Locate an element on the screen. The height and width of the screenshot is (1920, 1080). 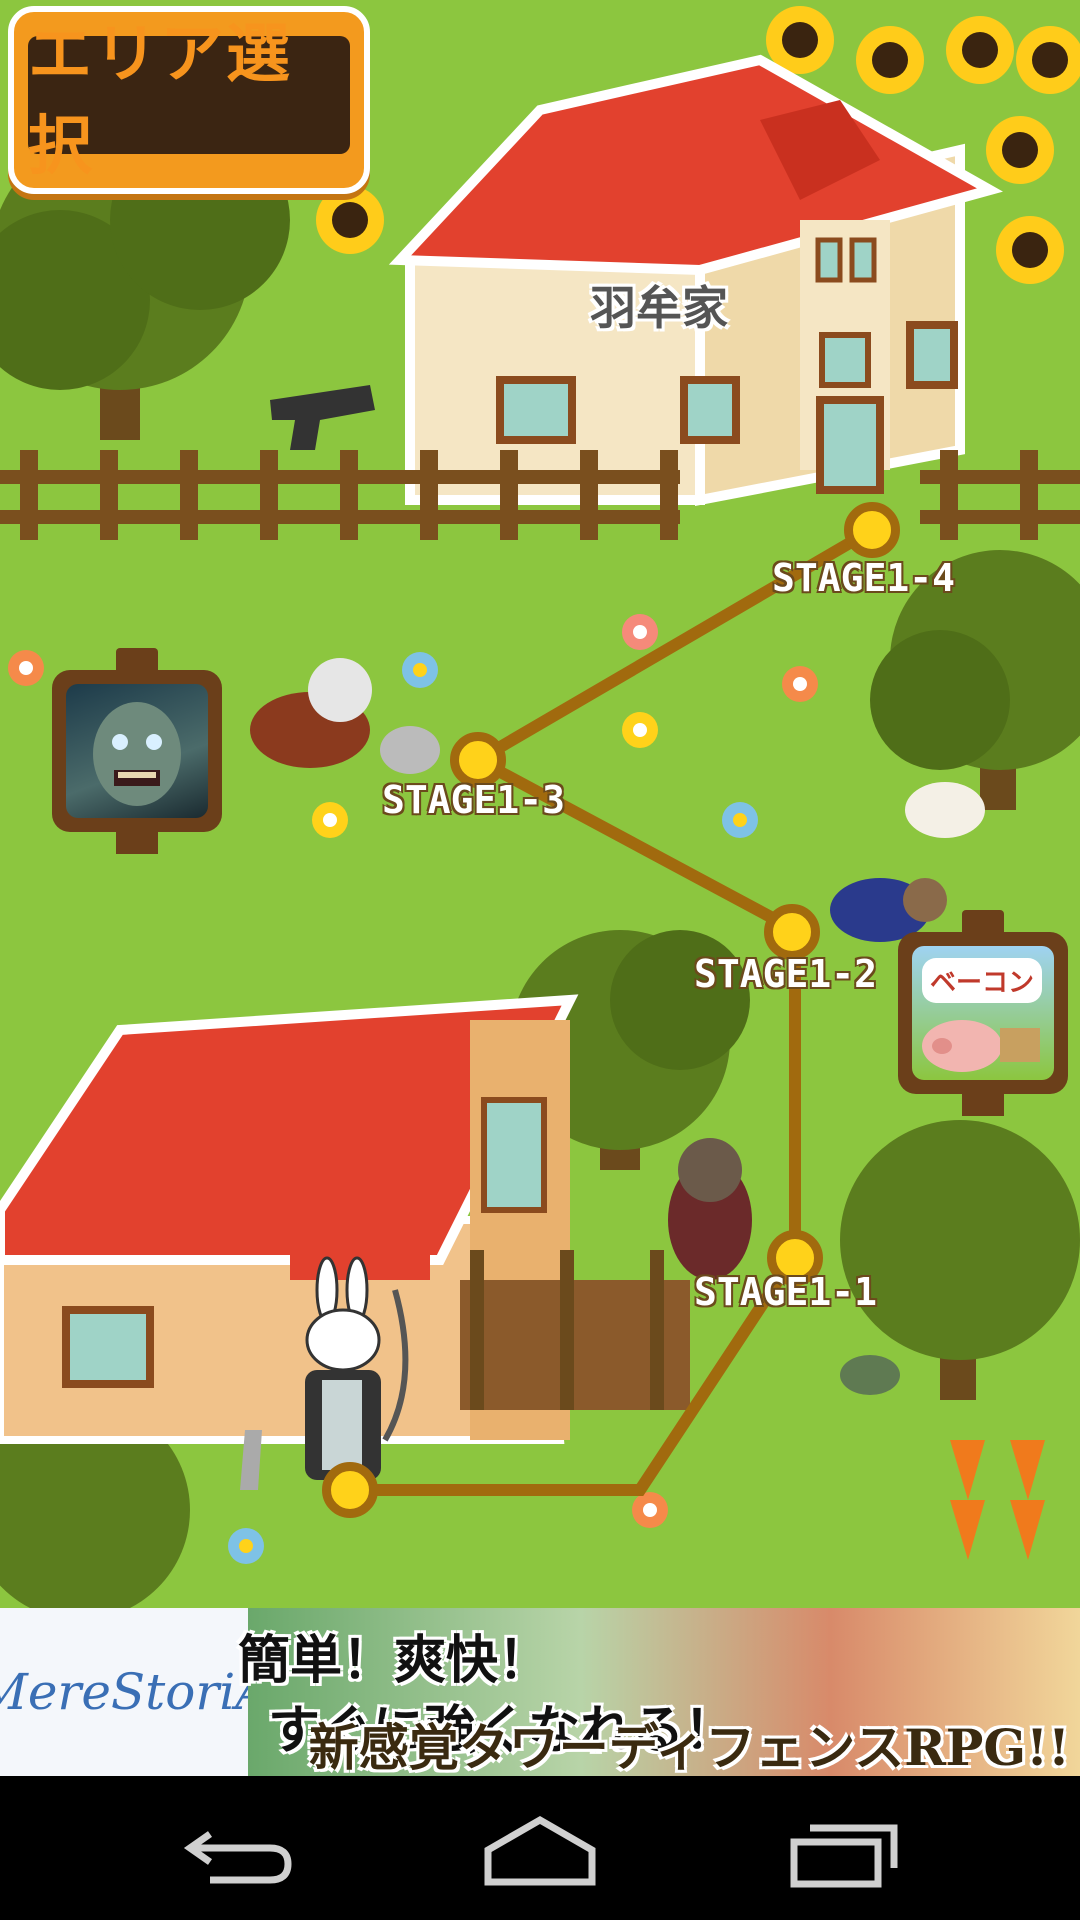
gun-item is located at coordinates (322, 417).